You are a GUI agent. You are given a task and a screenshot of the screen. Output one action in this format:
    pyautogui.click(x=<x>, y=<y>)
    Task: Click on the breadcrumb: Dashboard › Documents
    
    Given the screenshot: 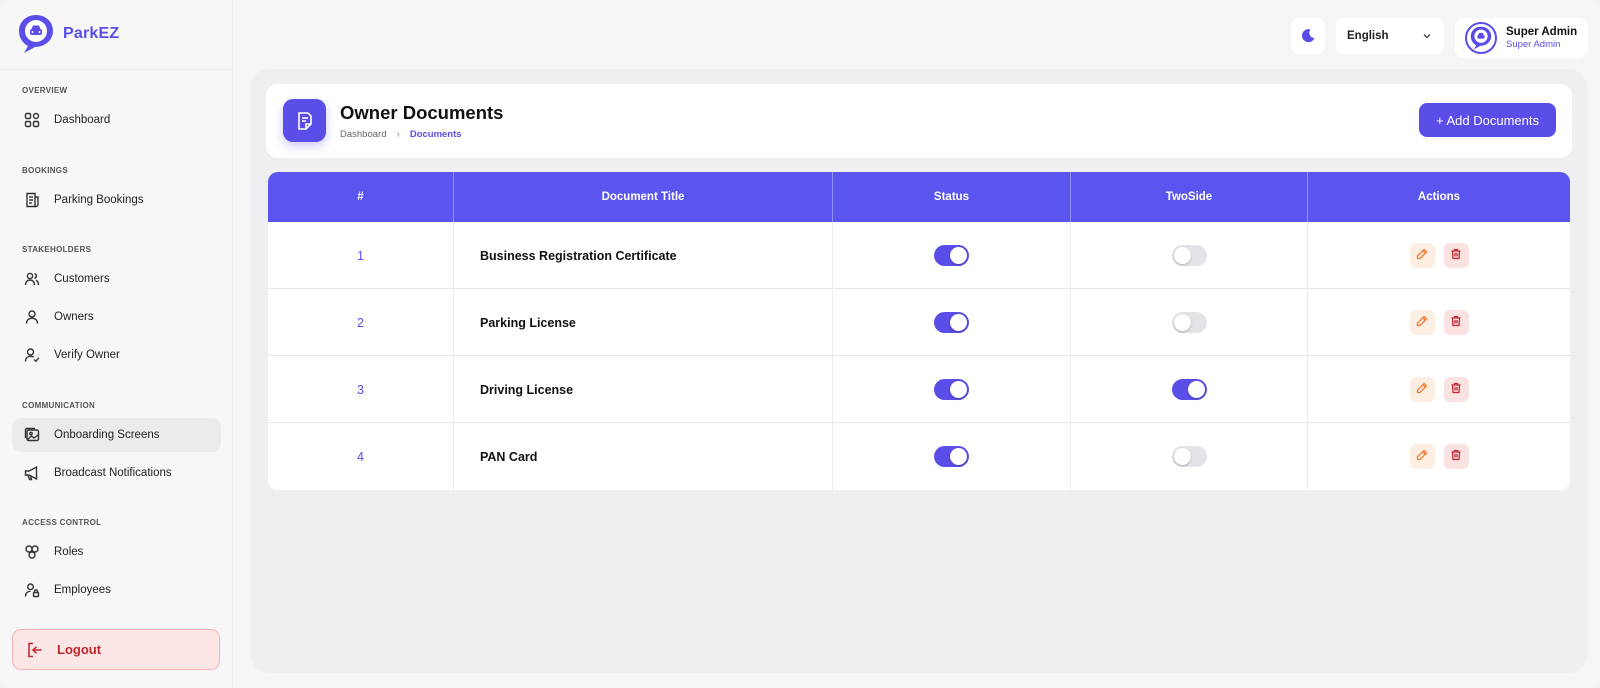 What is the action you would take?
    pyautogui.click(x=401, y=134)
    